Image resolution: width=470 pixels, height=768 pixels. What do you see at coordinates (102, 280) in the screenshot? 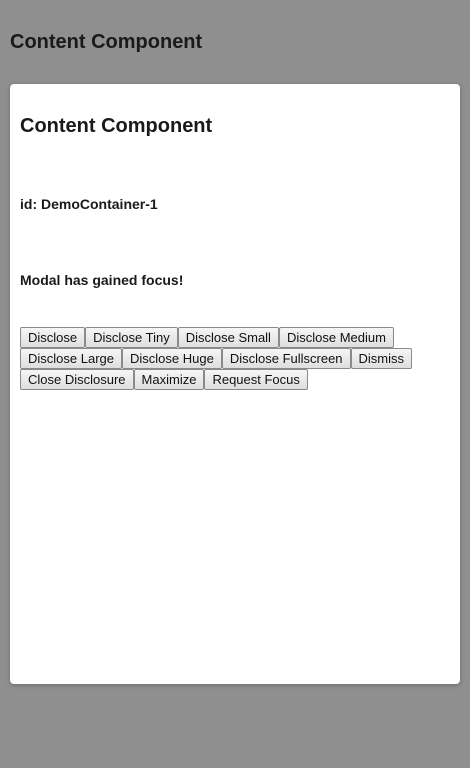
I see `focus-status-text: Modal has gained focus!` at bounding box center [102, 280].